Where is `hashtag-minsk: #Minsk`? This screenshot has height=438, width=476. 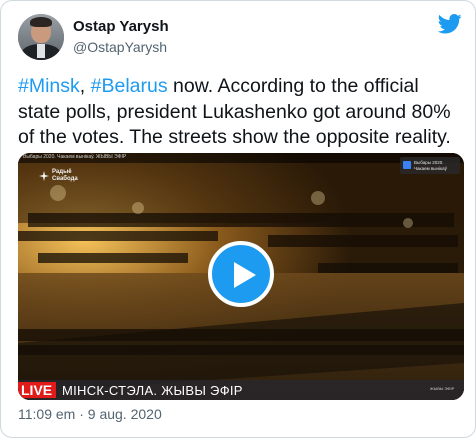 hashtag-minsk: #Minsk is located at coordinates (49, 86).